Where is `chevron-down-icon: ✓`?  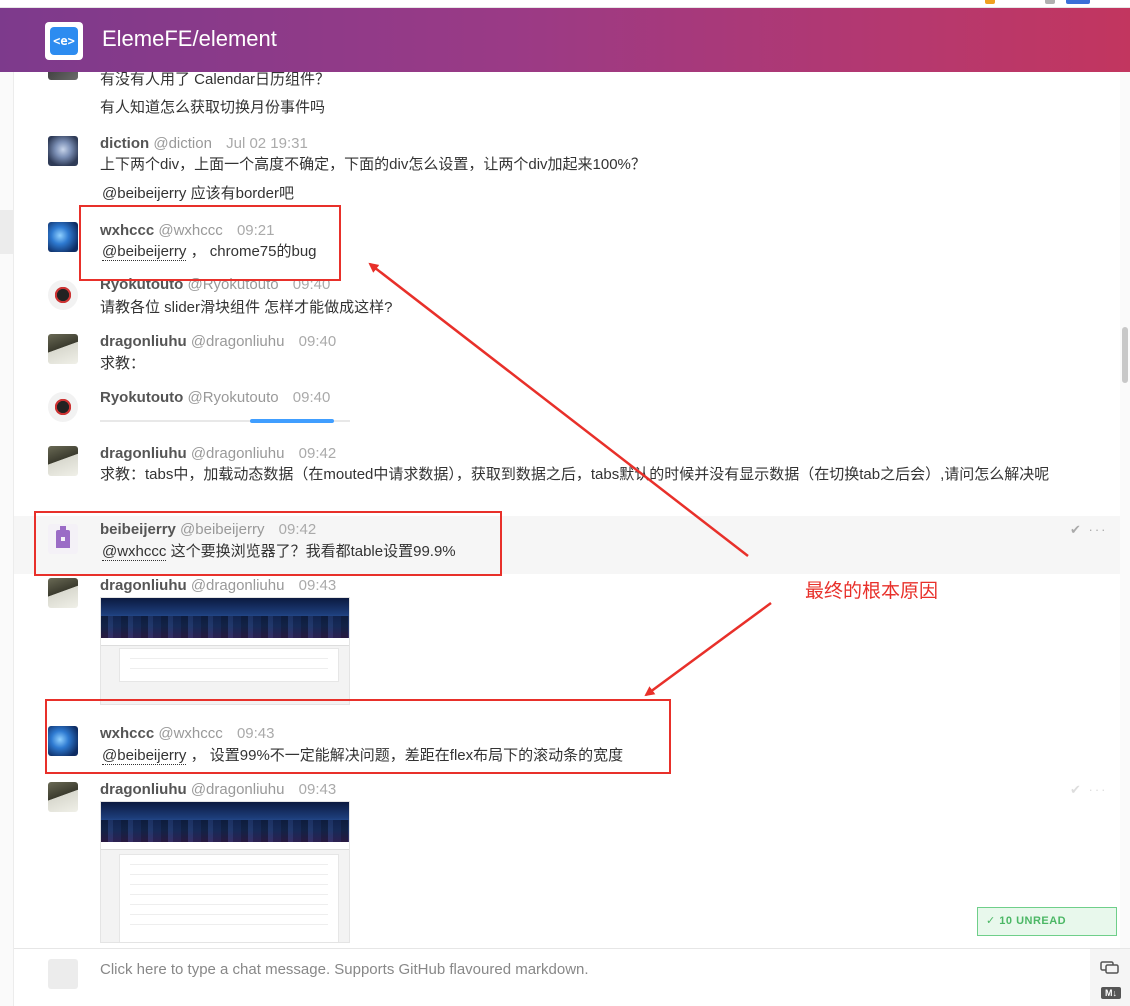 chevron-down-icon: ✓ is located at coordinates (991, 921).